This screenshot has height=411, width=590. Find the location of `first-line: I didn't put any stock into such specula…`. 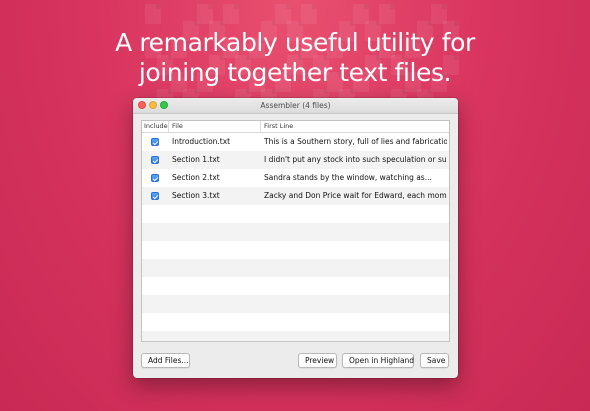

first-line: I didn't put any stock into such specula… is located at coordinates (355, 159).